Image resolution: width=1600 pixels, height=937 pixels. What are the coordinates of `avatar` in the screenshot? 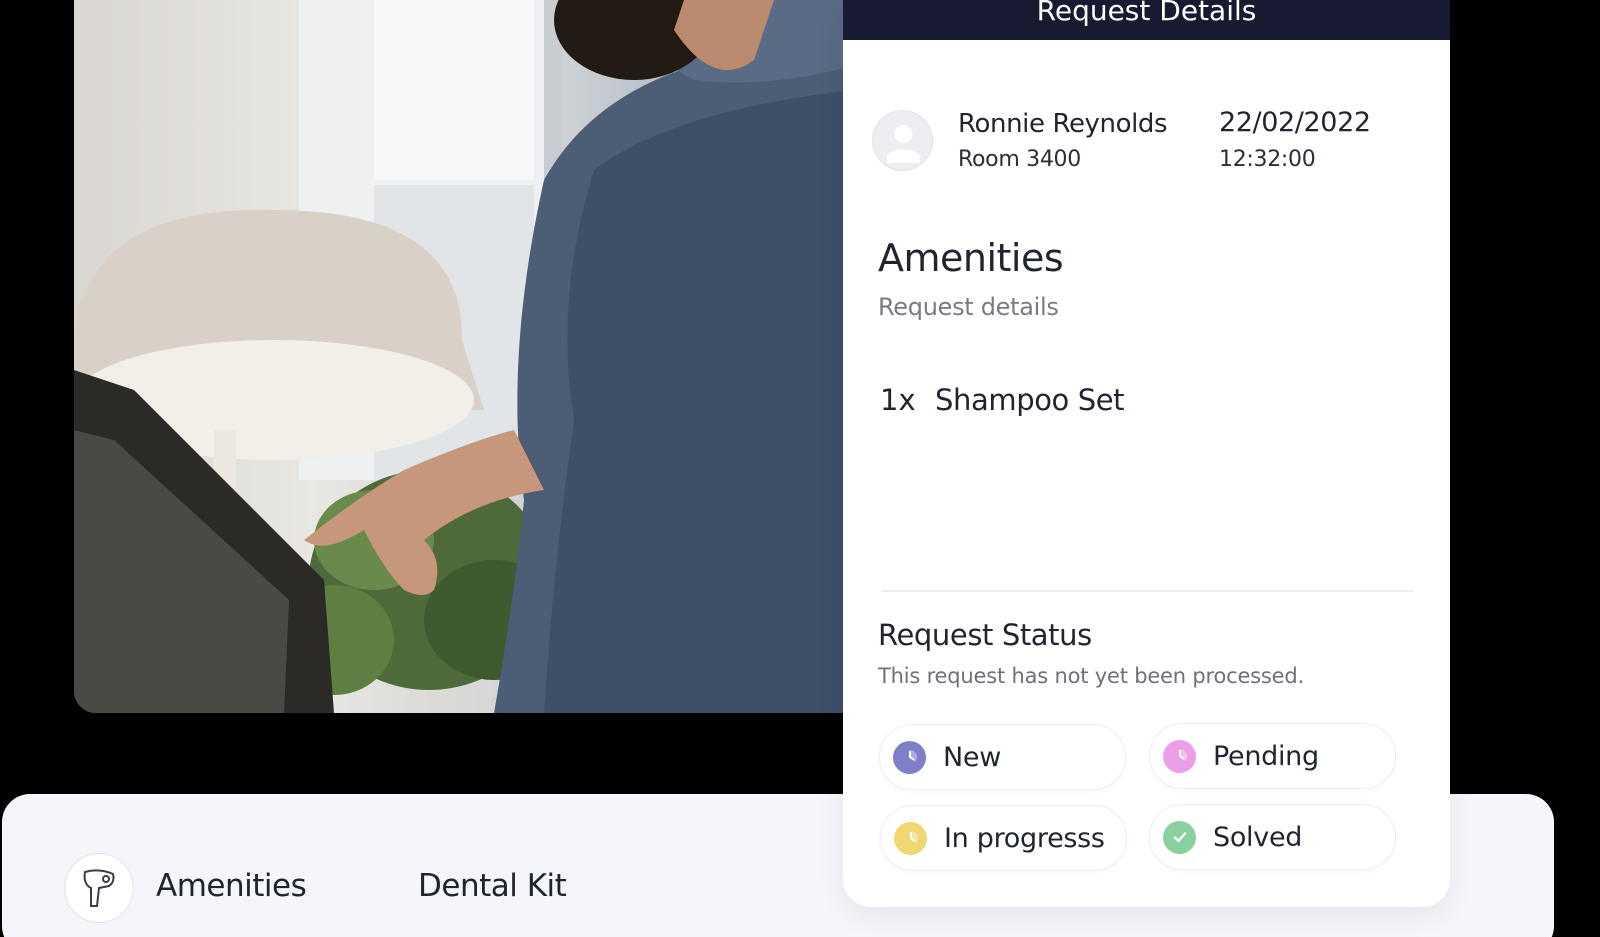 It's located at (902, 140).